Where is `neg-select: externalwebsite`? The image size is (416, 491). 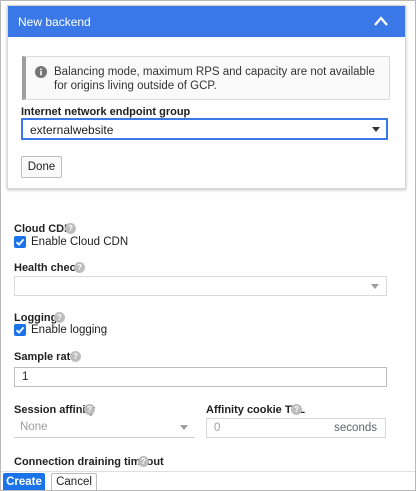 neg-select: externalwebsite is located at coordinates (204, 129).